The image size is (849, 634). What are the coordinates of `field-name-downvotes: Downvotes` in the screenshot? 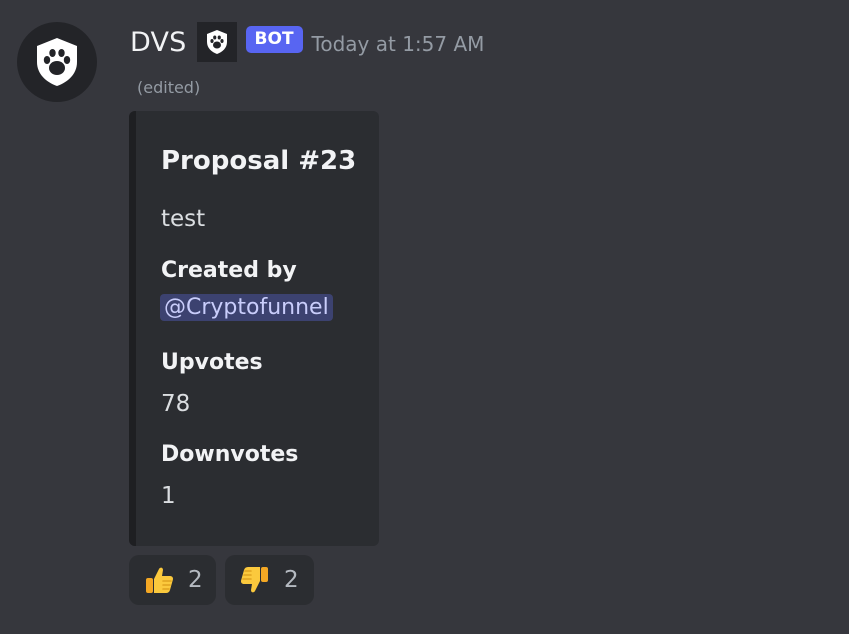 It's located at (230, 454).